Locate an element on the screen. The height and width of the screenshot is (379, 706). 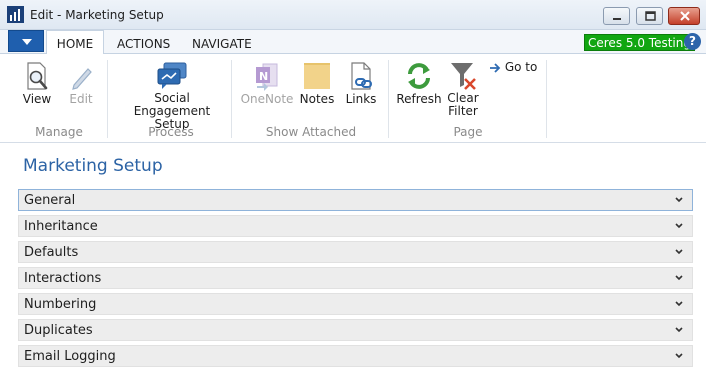
environment-badge: Ceres 5.0 Testing is located at coordinates (639, 42).